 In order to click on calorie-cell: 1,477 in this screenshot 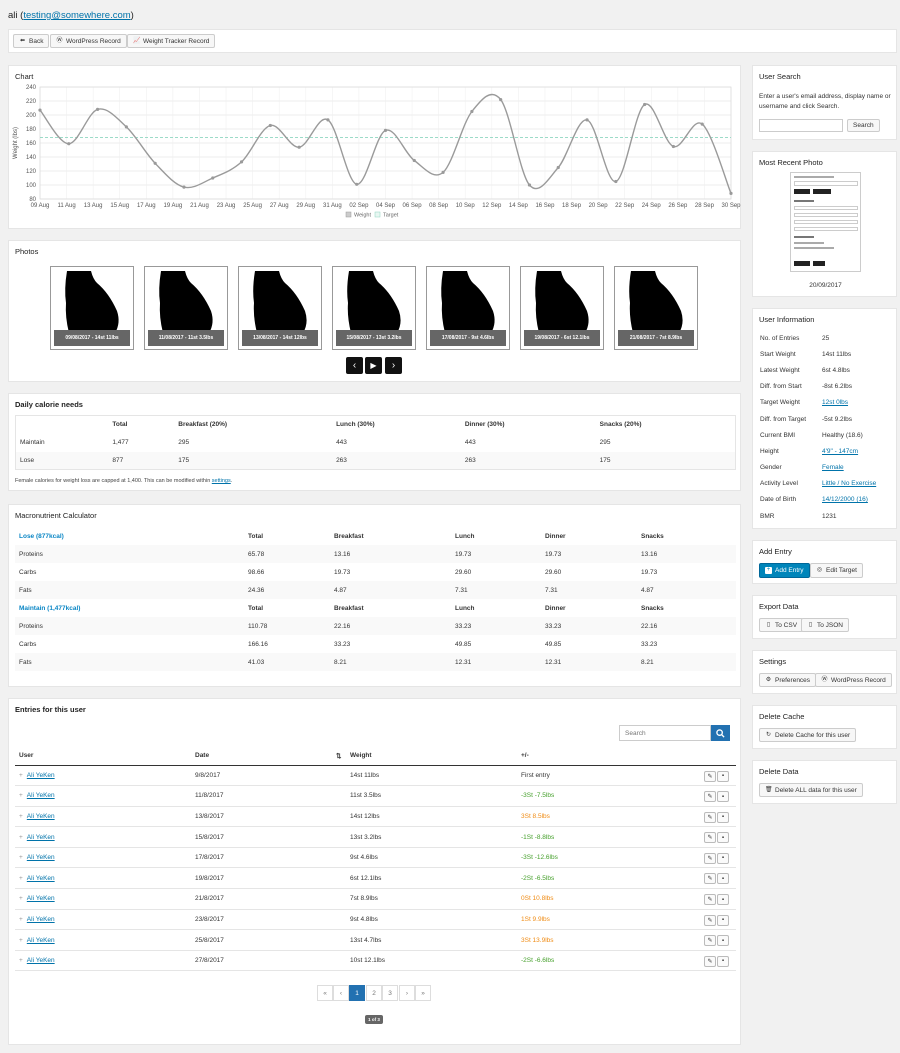, I will do `click(120, 442)`.